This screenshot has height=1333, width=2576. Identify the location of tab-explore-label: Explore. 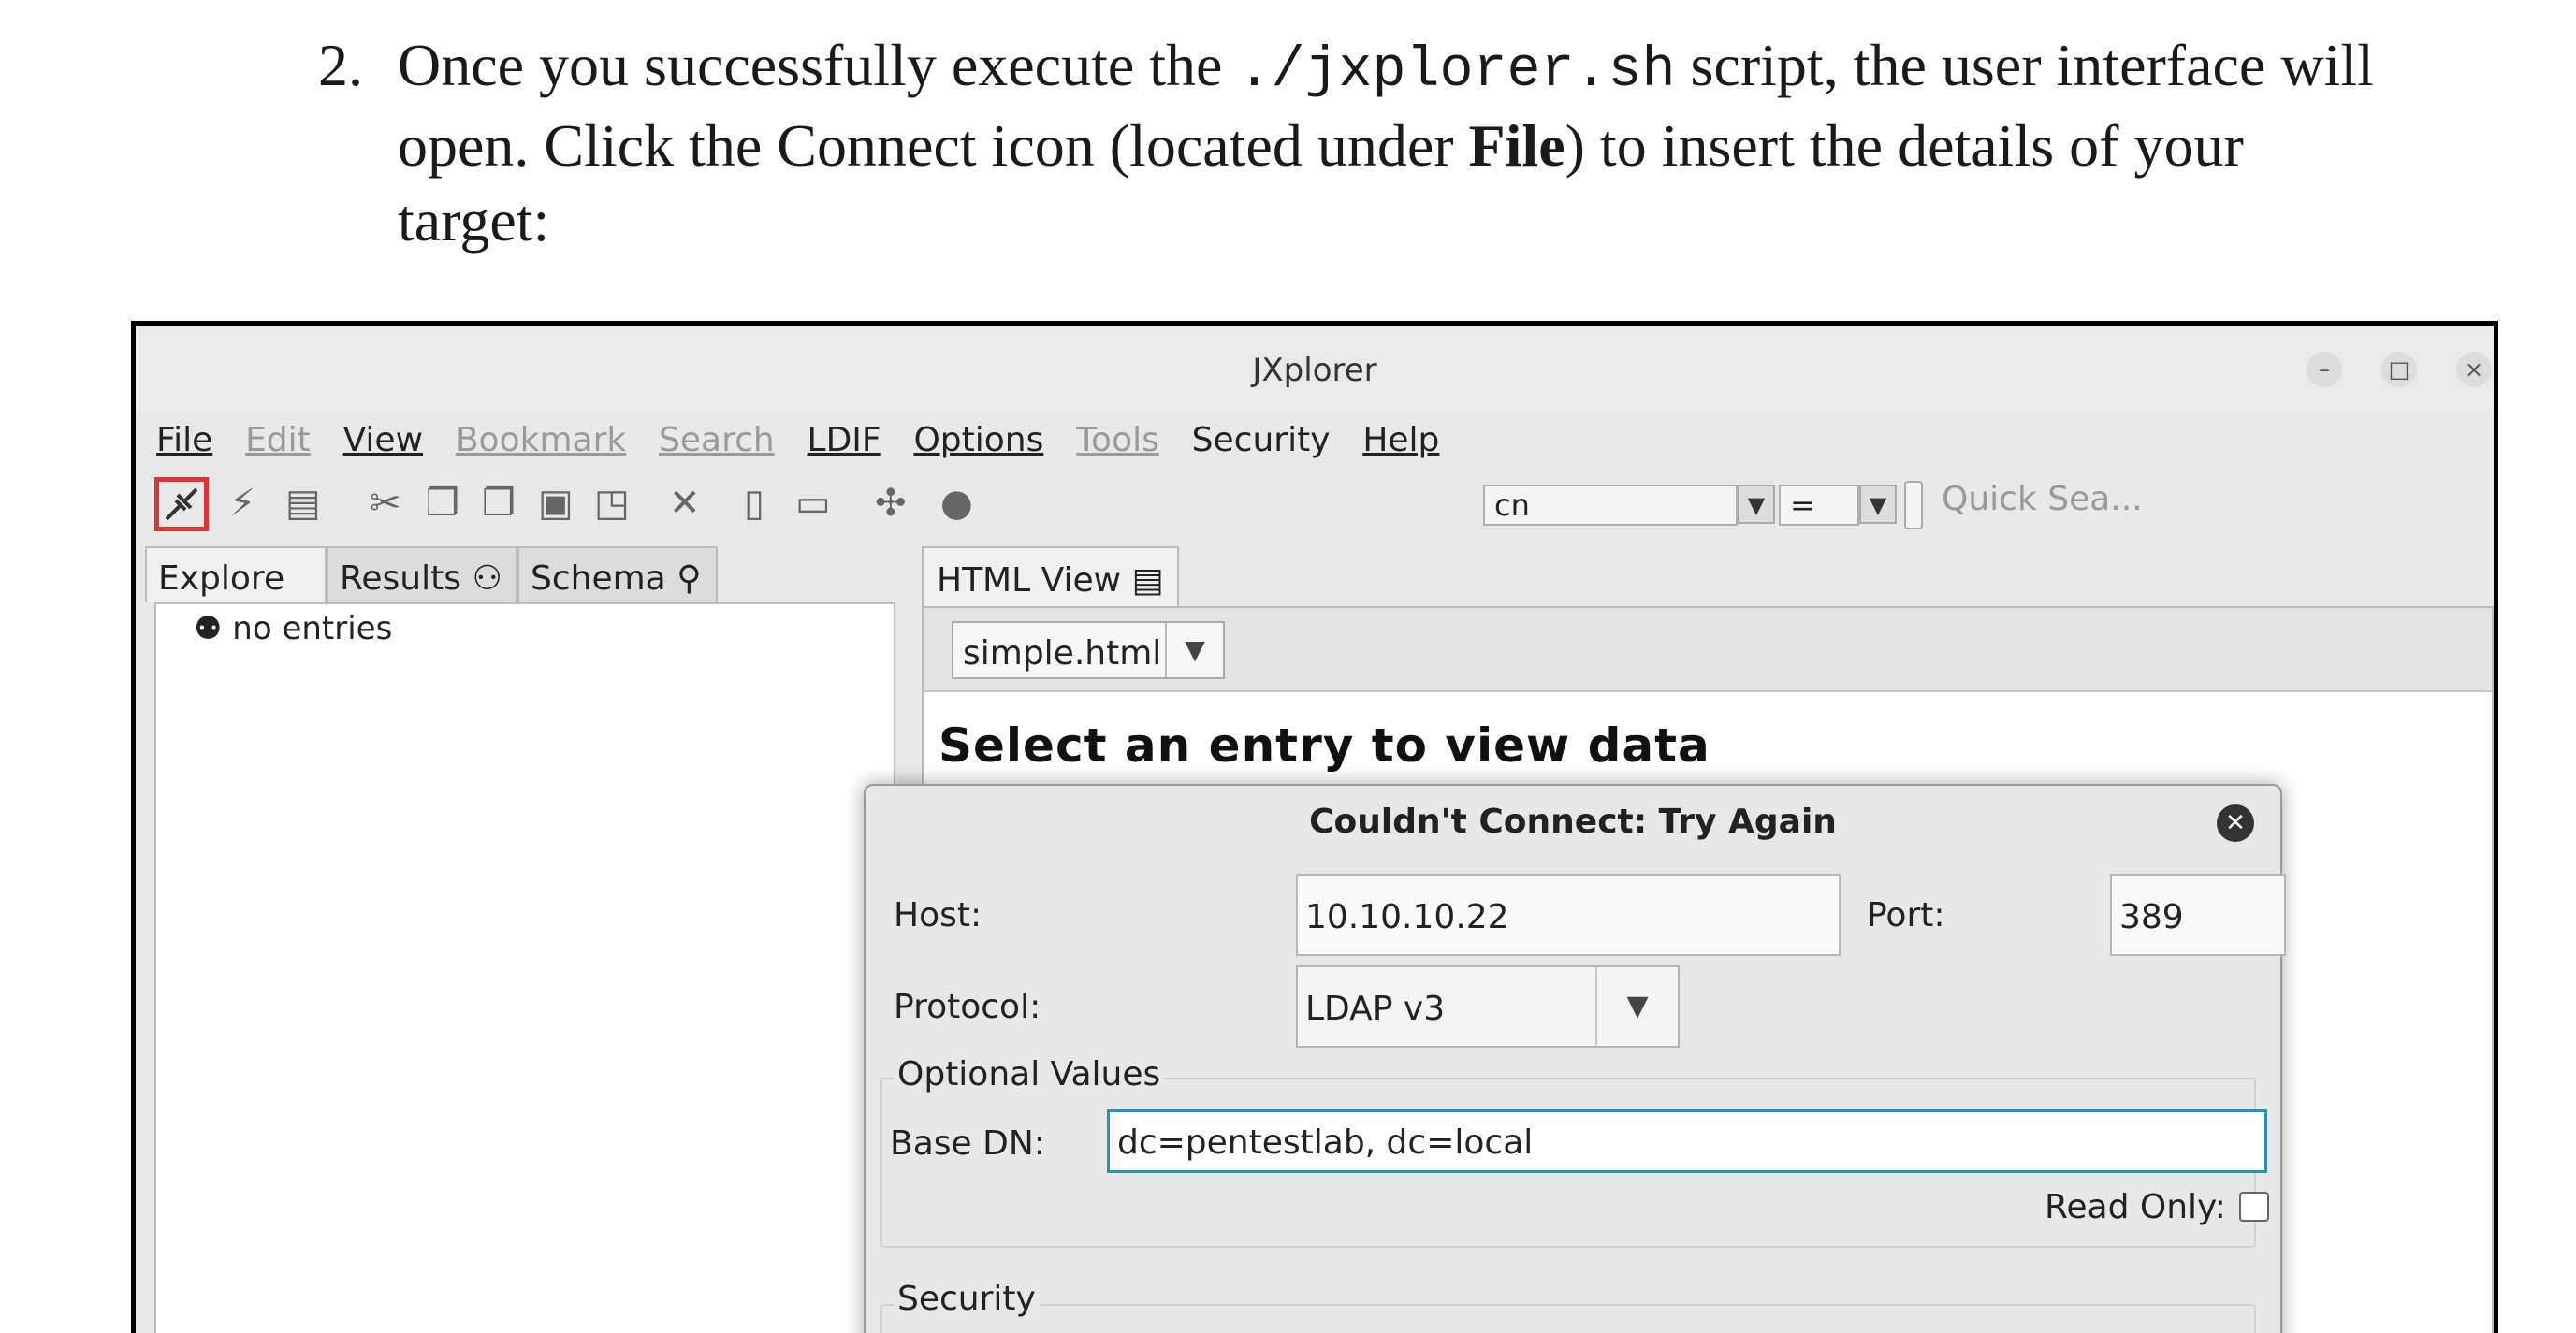
(221, 578).